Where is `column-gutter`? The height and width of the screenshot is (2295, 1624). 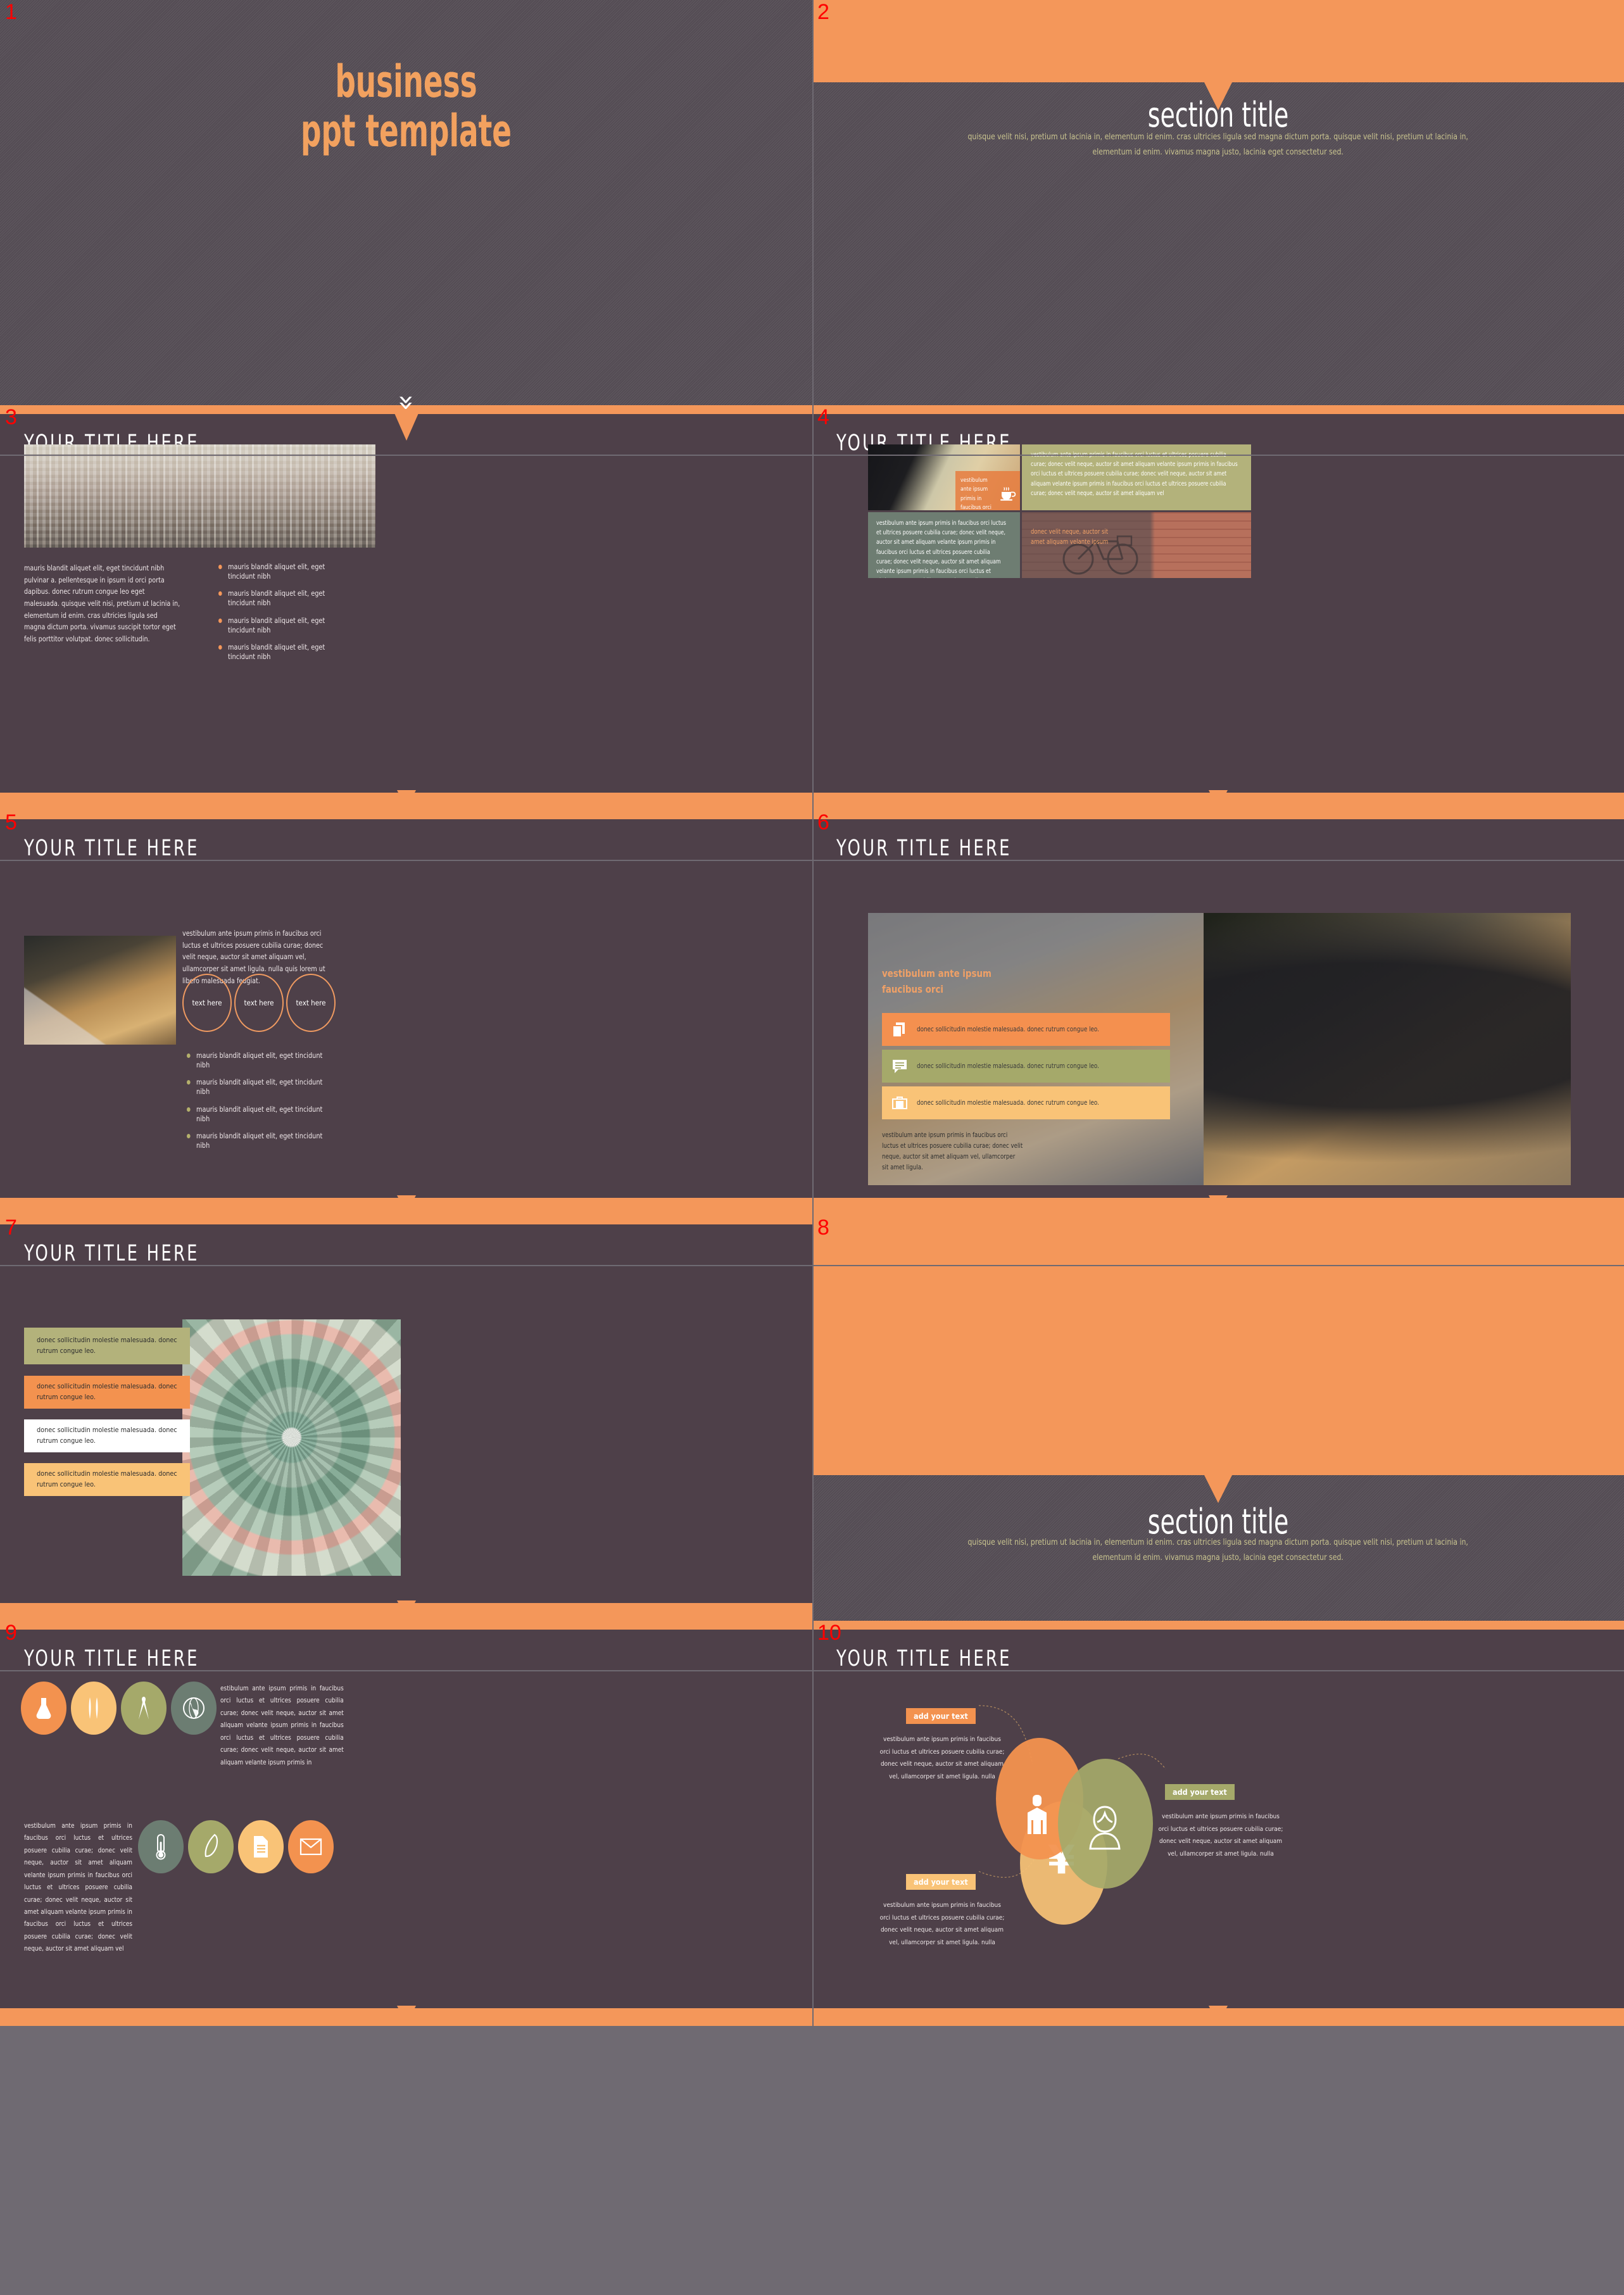
column-gutter is located at coordinates (813, 1147).